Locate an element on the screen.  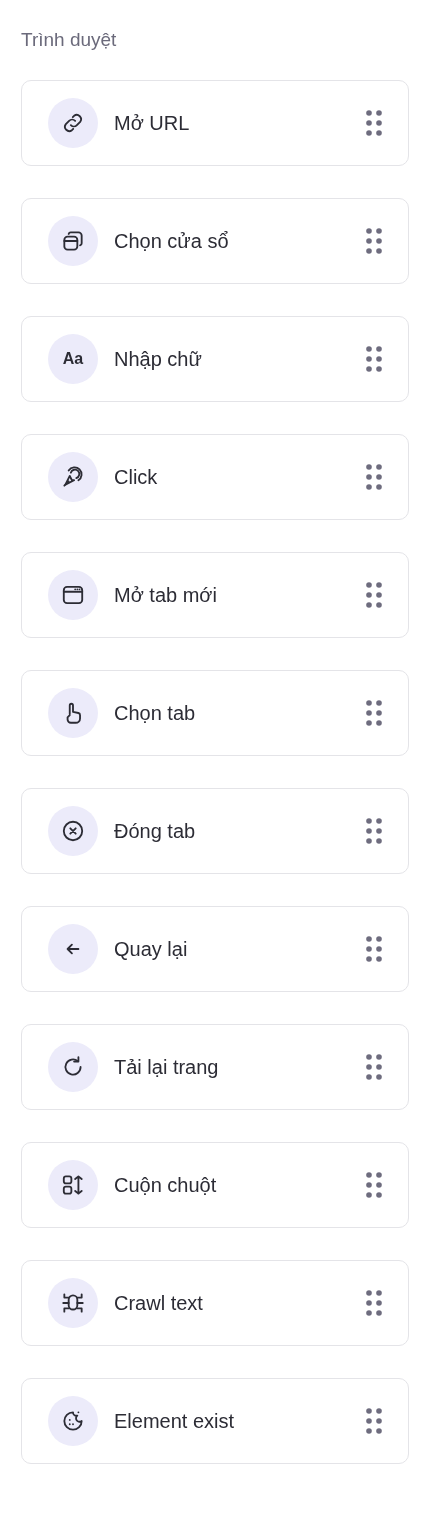
action-label: Mở tab mới is located at coordinates (166, 595).